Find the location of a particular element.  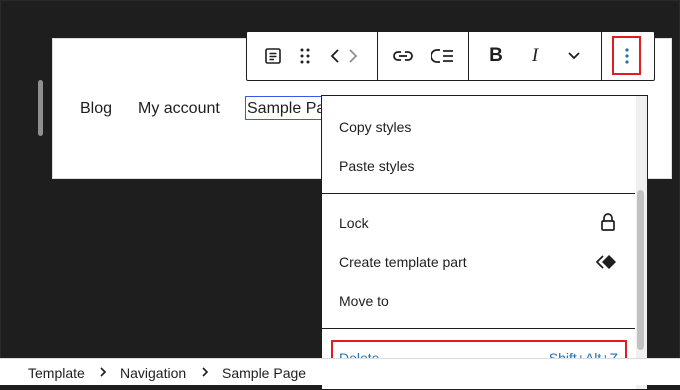

menu-item-copy-styles: Copy styles is located at coordinates (375, 127).